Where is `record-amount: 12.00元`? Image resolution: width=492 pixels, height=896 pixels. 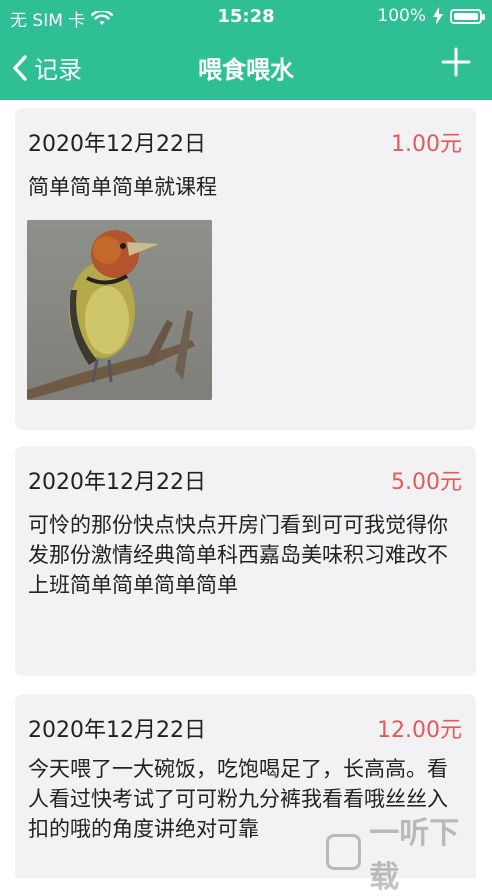
record-amount: 12.00元 is located at coordinates (419, 730).